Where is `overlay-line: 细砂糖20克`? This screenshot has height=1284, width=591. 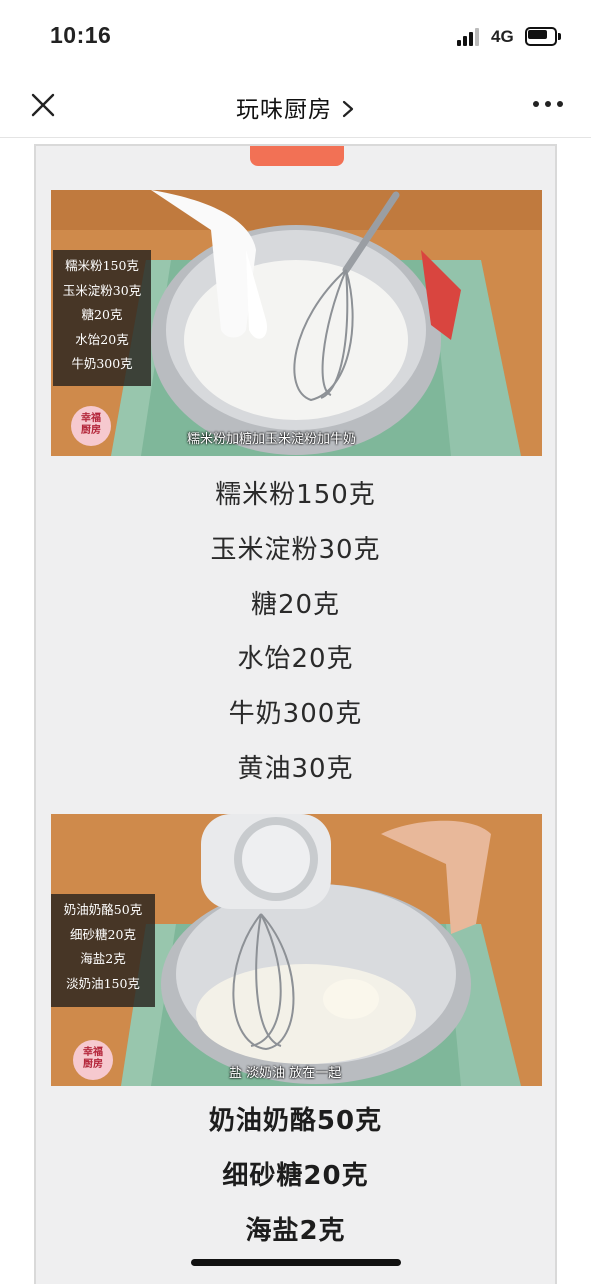 overlay-line: 细砂糖20克 is located at coordinates (103, 934).